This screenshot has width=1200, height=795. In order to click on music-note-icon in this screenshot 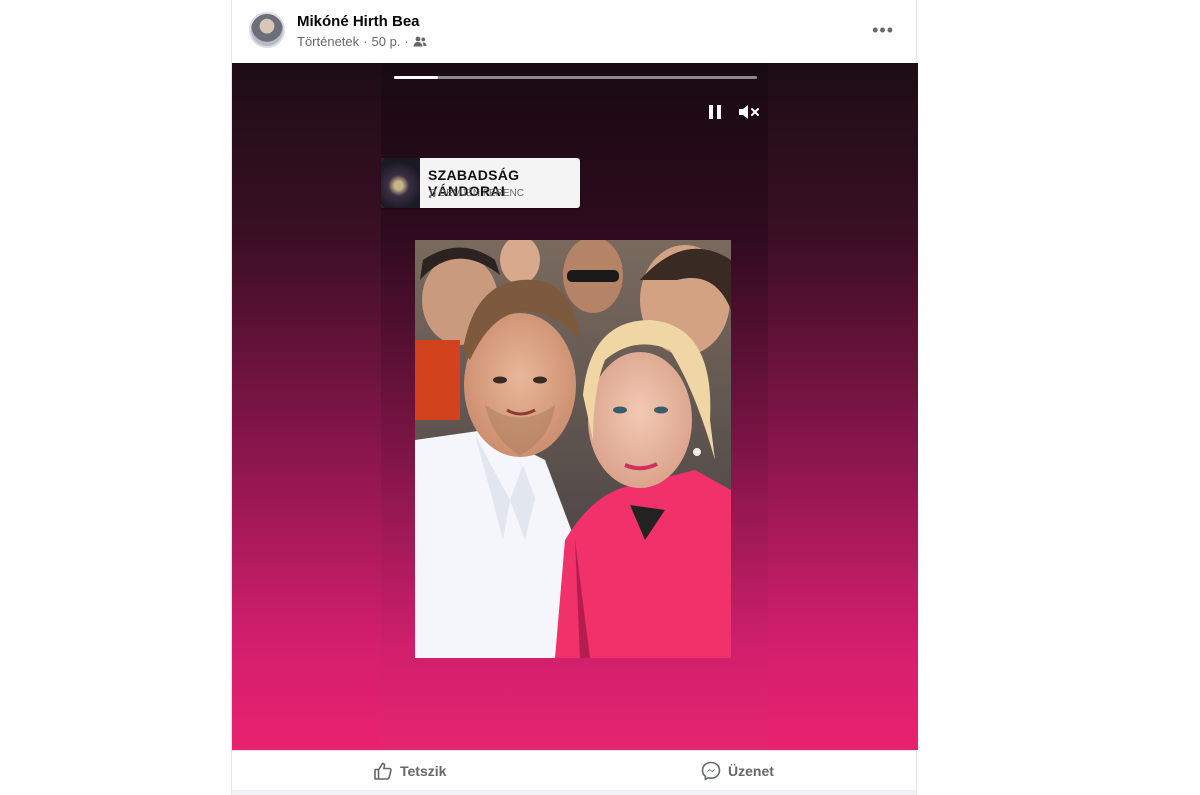, I will do `click(432, 193)`.